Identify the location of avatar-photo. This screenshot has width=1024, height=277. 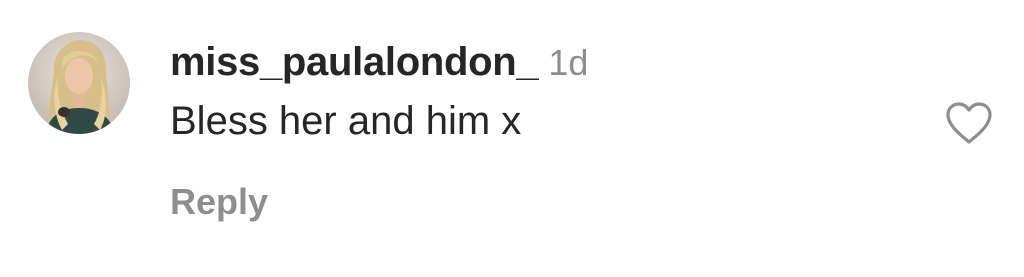
(79, 83).